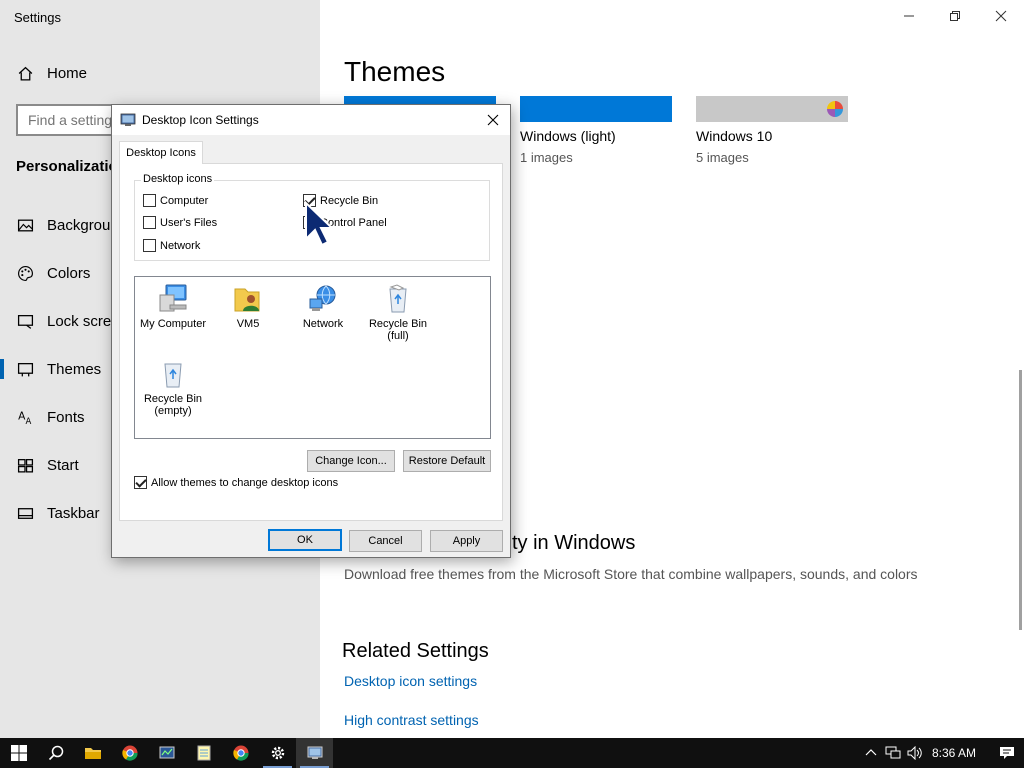 This screenshot has height=768, width=1024. I want to click on network-status-icon, so click(893, 752).